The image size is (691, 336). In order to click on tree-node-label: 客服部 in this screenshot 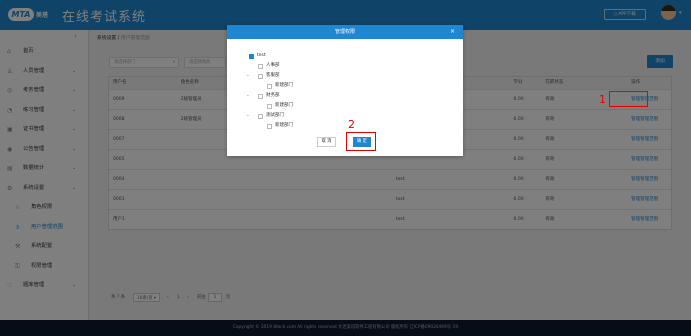, I will do `click(273, 75)`.